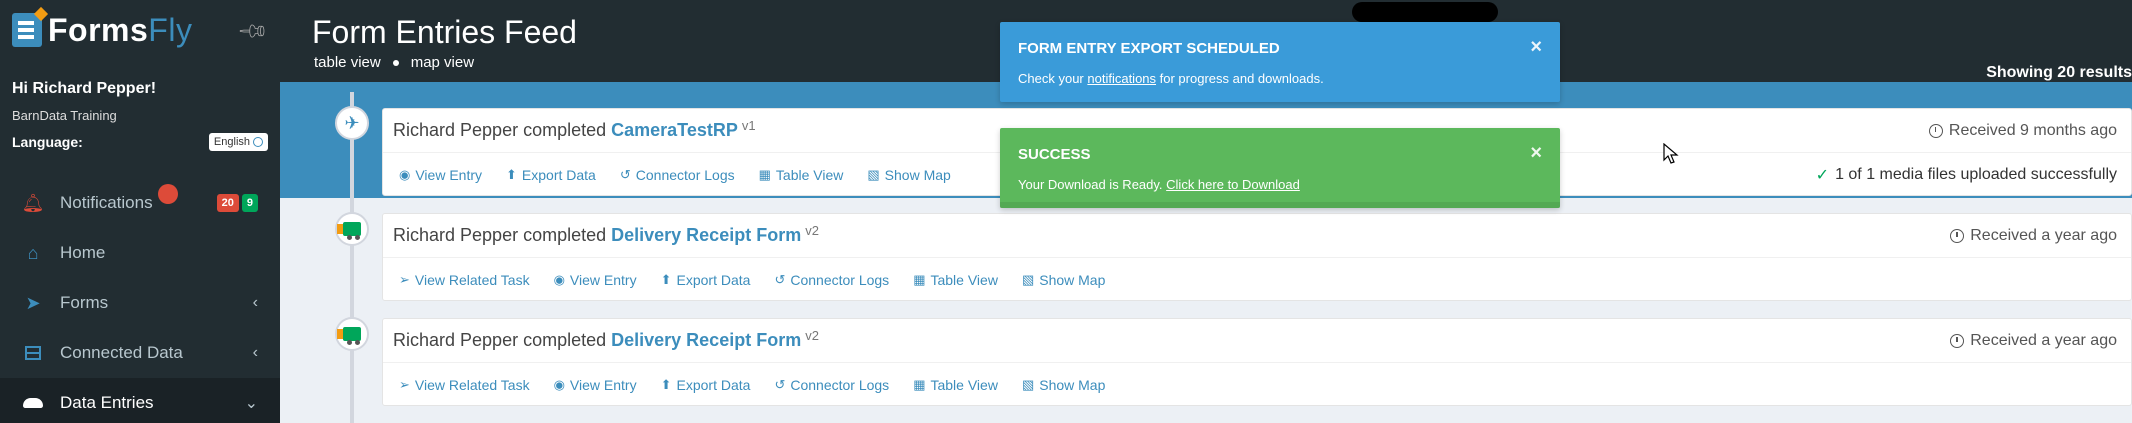 The image size is (2132, 423). I want to click on table-view-link: table view, so click(347, 62).